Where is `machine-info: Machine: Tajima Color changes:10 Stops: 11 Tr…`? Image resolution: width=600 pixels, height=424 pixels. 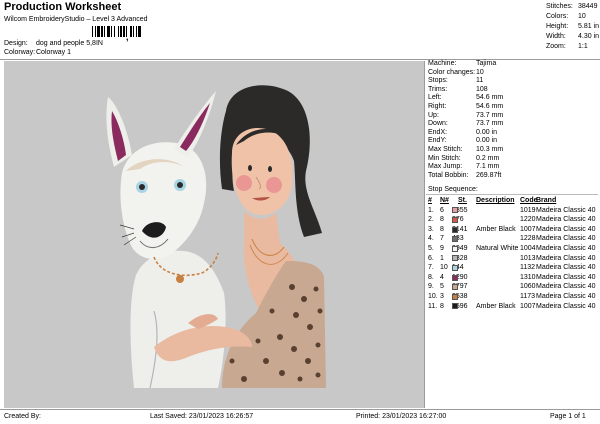
machine-info: Machine: Tajima Color changes:10 Stops: 11 Tr… is located at coordinates (465, 120).